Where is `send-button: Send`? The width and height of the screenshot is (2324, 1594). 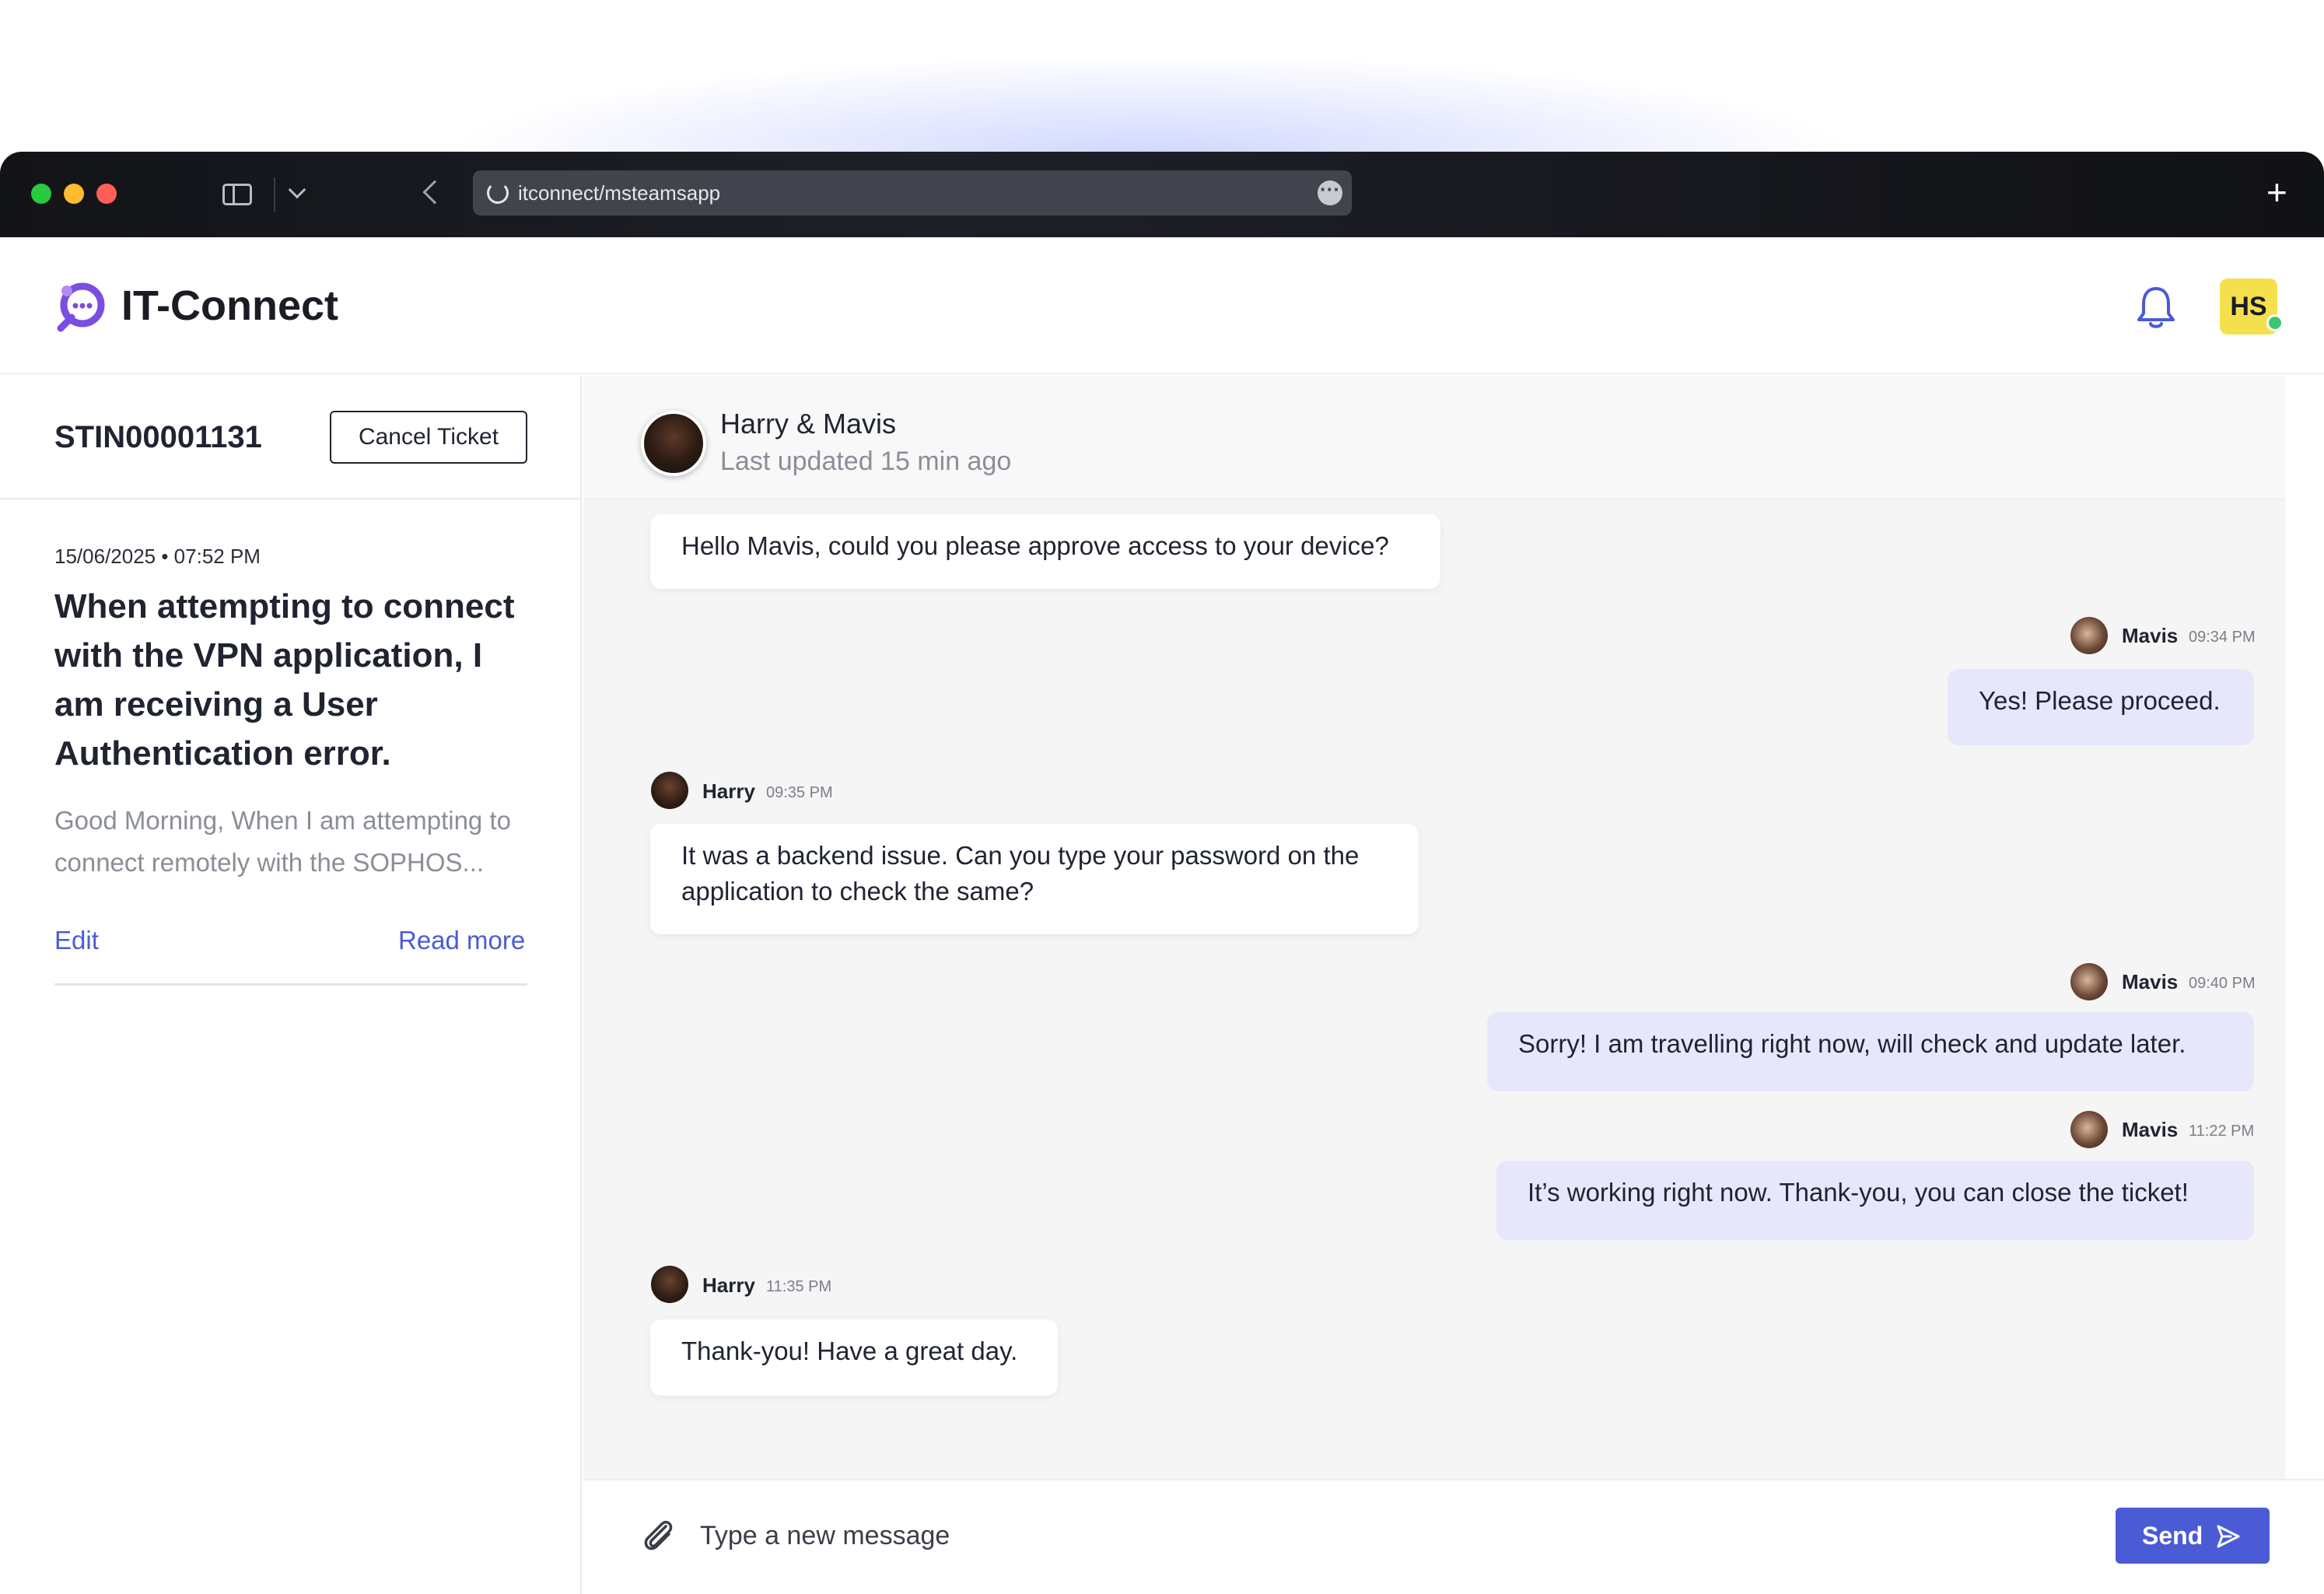
send-button: Send is located at coordinates (2193, 1536).